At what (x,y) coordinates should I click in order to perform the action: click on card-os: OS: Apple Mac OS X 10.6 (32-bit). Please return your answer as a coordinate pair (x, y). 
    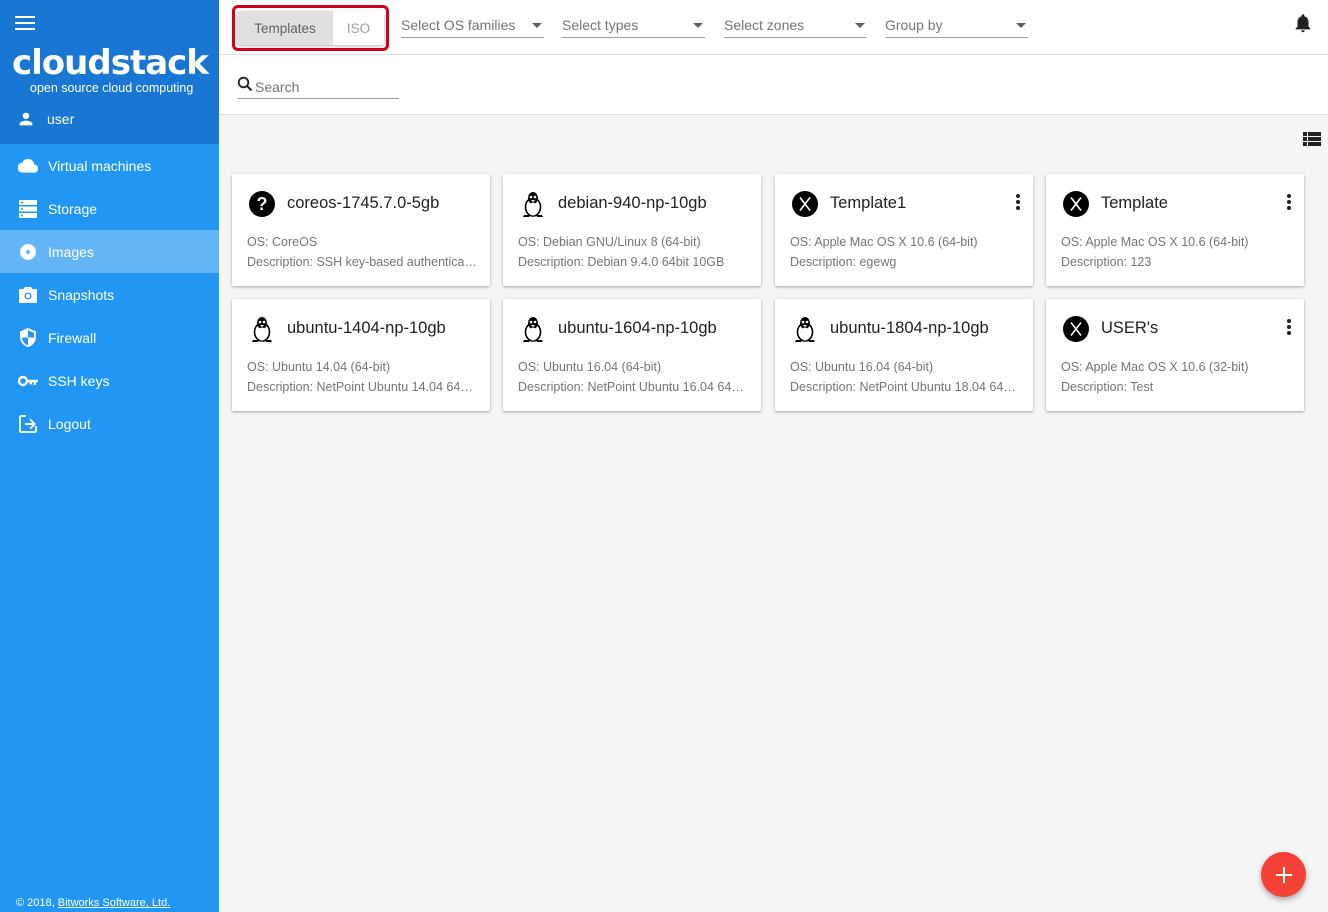
    Looking at the image, I should click on (1155, 367).